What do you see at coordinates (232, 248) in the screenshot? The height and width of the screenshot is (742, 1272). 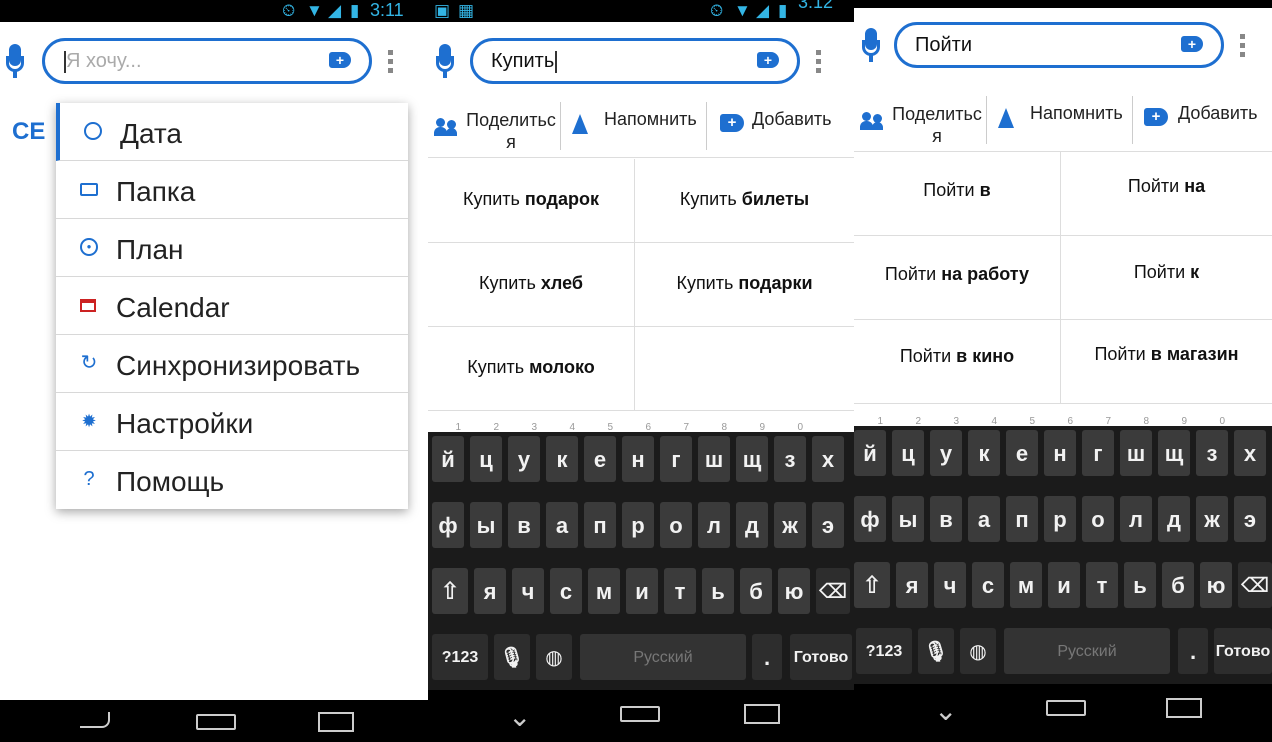 I see `menu-item-plan: ● План` at bounding box center [232, 248].